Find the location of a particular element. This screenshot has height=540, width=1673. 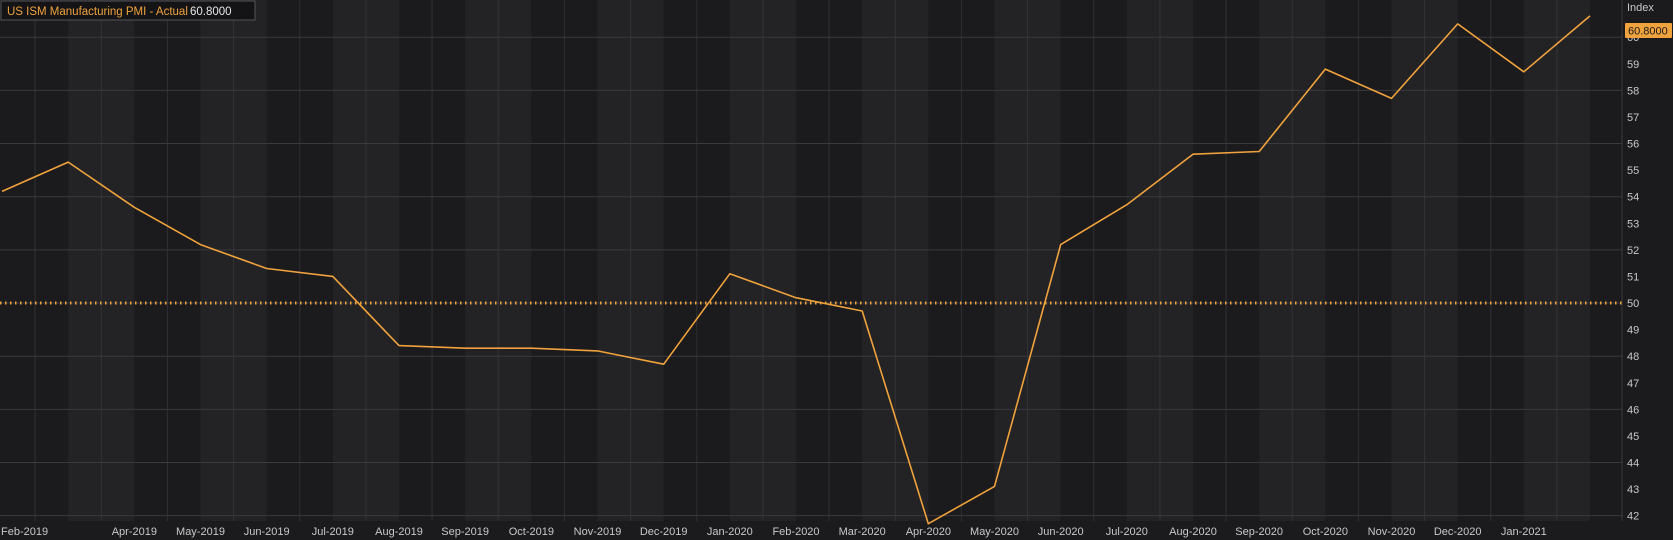

y-tick-label: 43 is located at coordinates (1633, 490).